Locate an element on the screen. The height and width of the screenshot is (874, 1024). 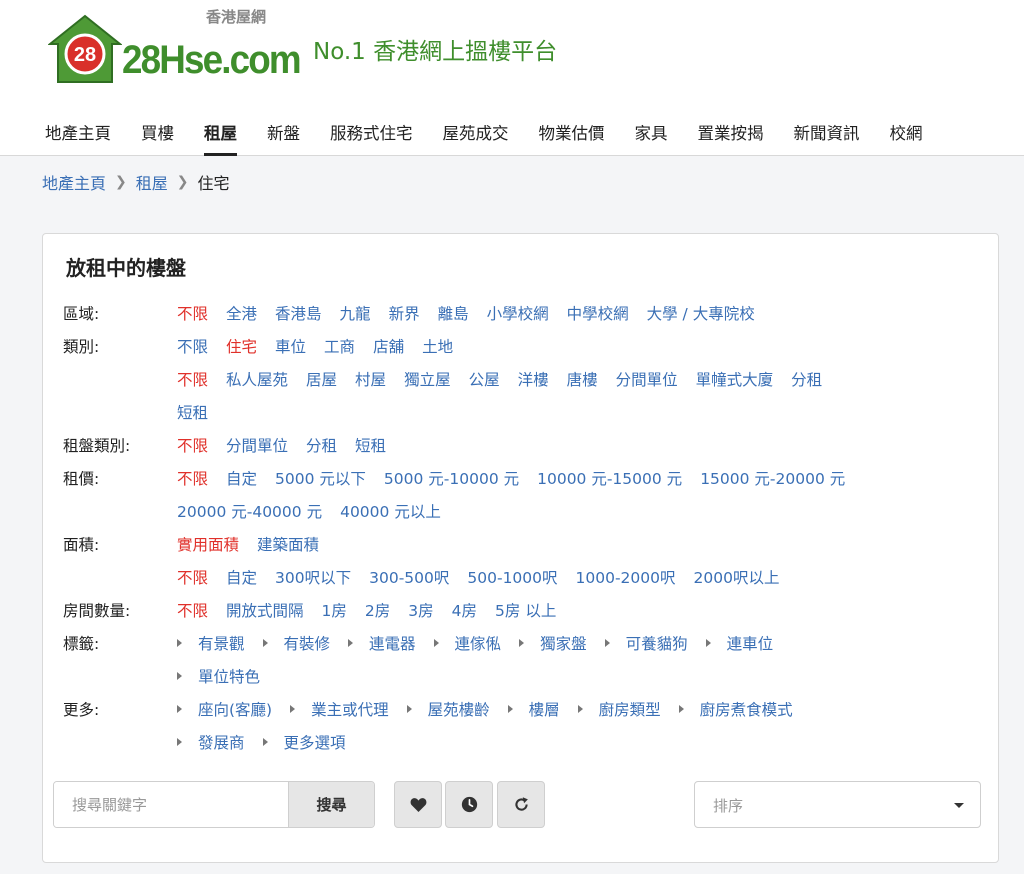
filter-tag: 更多選項 is located at coordinates (304, 742).